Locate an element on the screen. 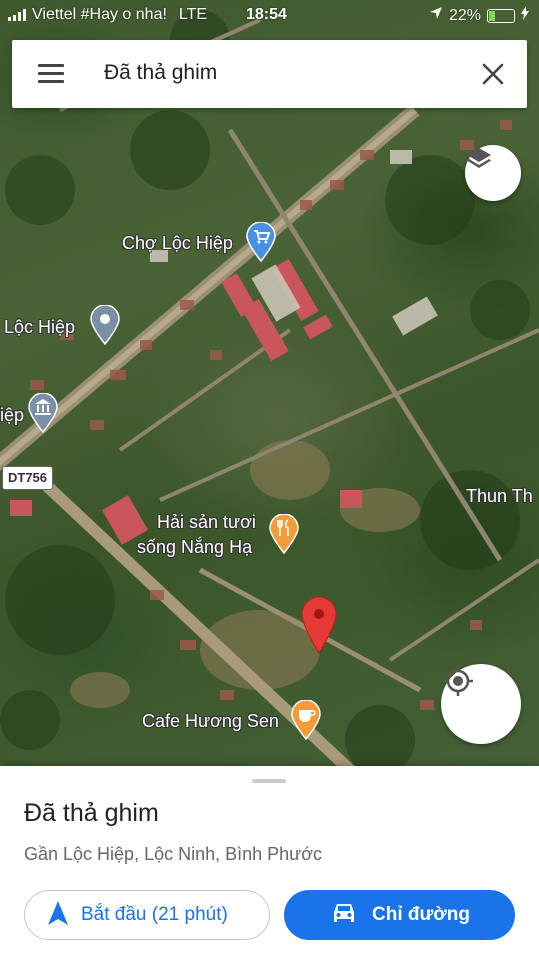 This screenshot has width=539, height=960. poi-label-loc-hiep: Lộc Hiệp is located at coordinates (39, 327).